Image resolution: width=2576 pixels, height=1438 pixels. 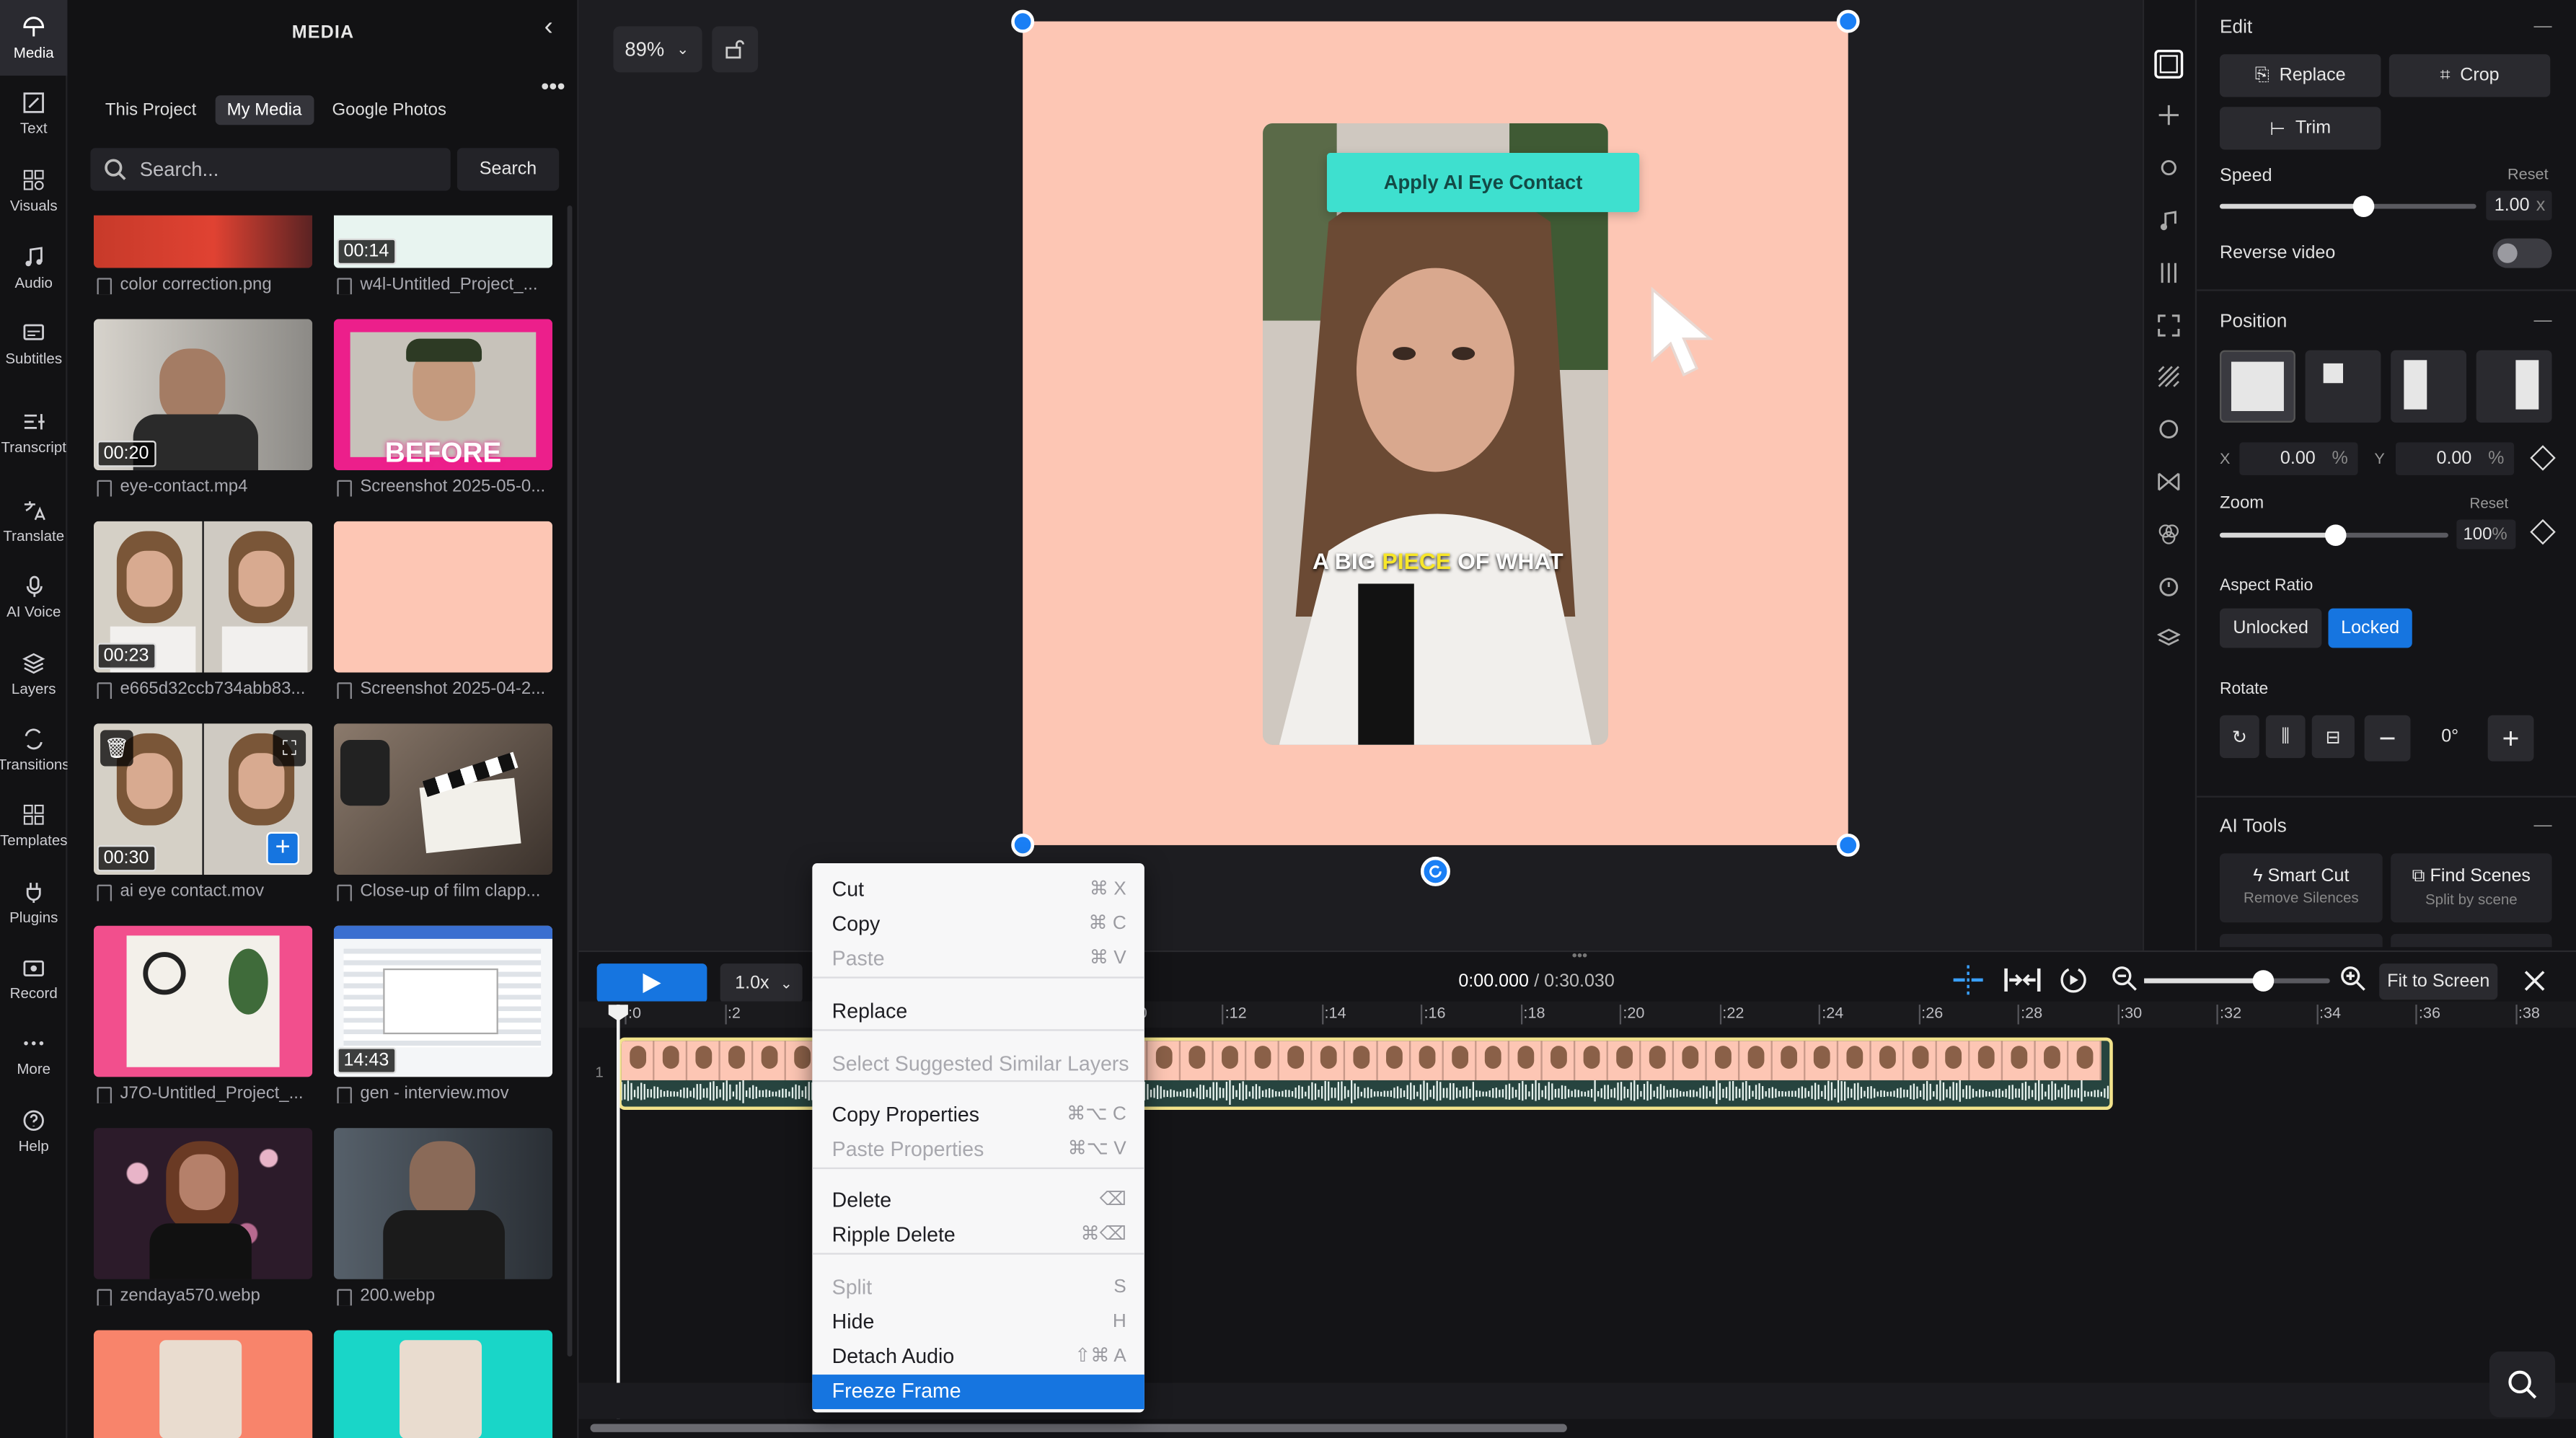 What do you see at coordinates (657, 49) in the screenshot?
I see `zoom-dropdown: 89% ⌄` at bounding box center [657, 49].